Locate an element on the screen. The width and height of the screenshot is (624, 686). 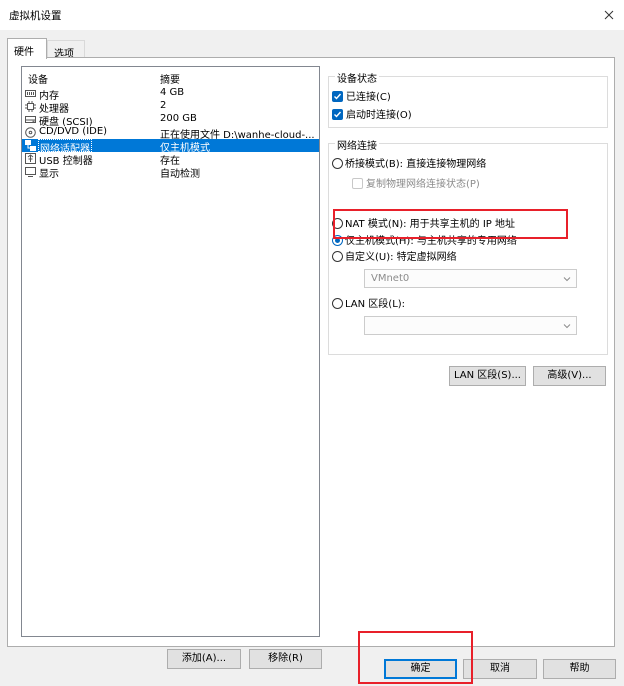
column-header-summary: 摘要 is located at coordinates (170, 78).